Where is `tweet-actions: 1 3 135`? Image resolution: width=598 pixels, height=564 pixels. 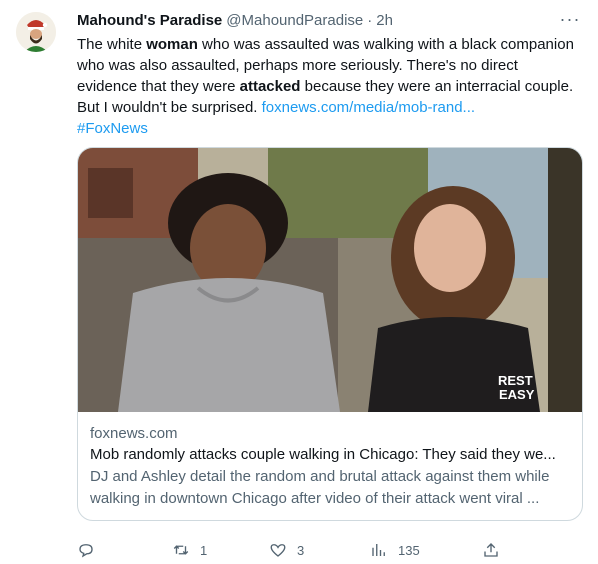
tweet-actions: 1 3 135 is located at coordinates (297, 550).